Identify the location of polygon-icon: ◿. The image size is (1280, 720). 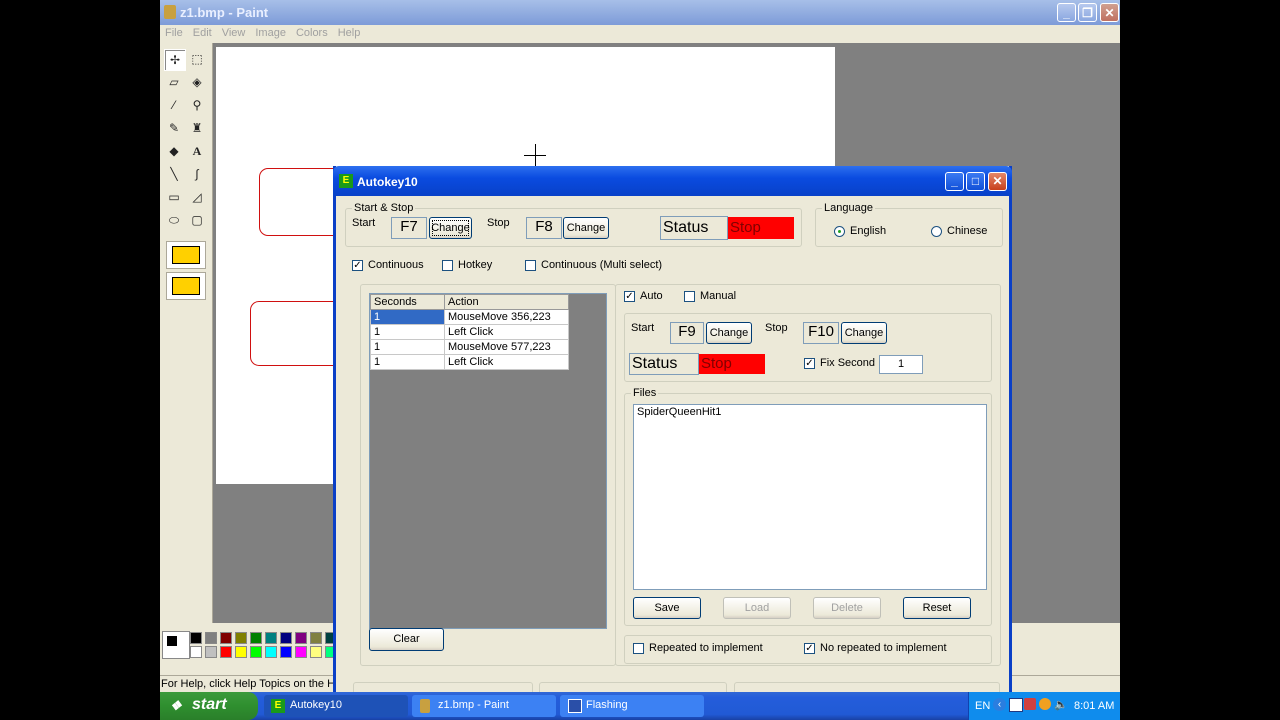
(197, 197).